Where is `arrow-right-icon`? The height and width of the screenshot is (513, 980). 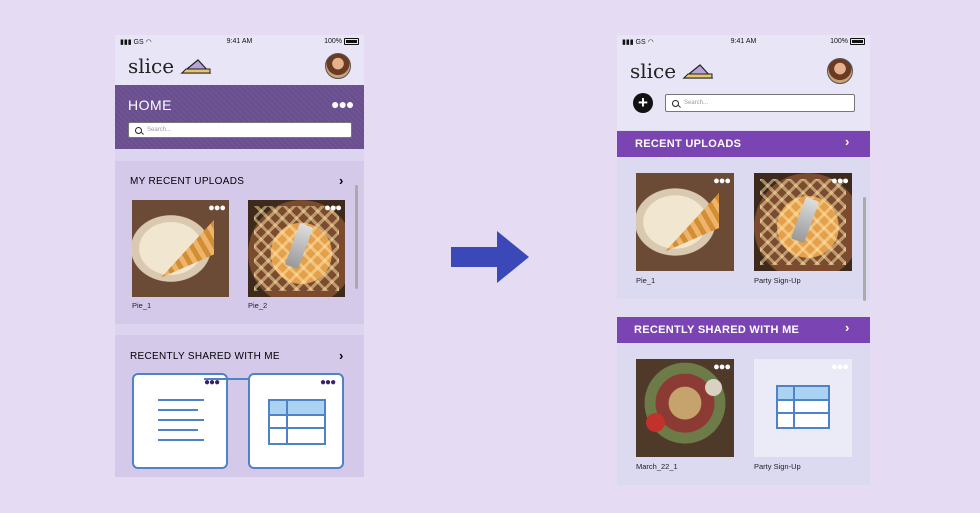 arrow-right-icon is located at coordinates (490, 257).